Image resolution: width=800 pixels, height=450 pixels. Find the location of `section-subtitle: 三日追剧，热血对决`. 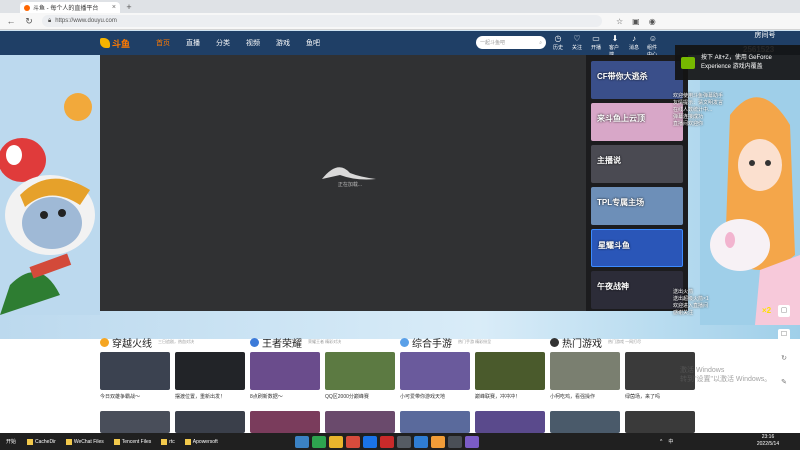

section-subtitle: 三日追剧，热血对决 is located at coordinates (176, 341).